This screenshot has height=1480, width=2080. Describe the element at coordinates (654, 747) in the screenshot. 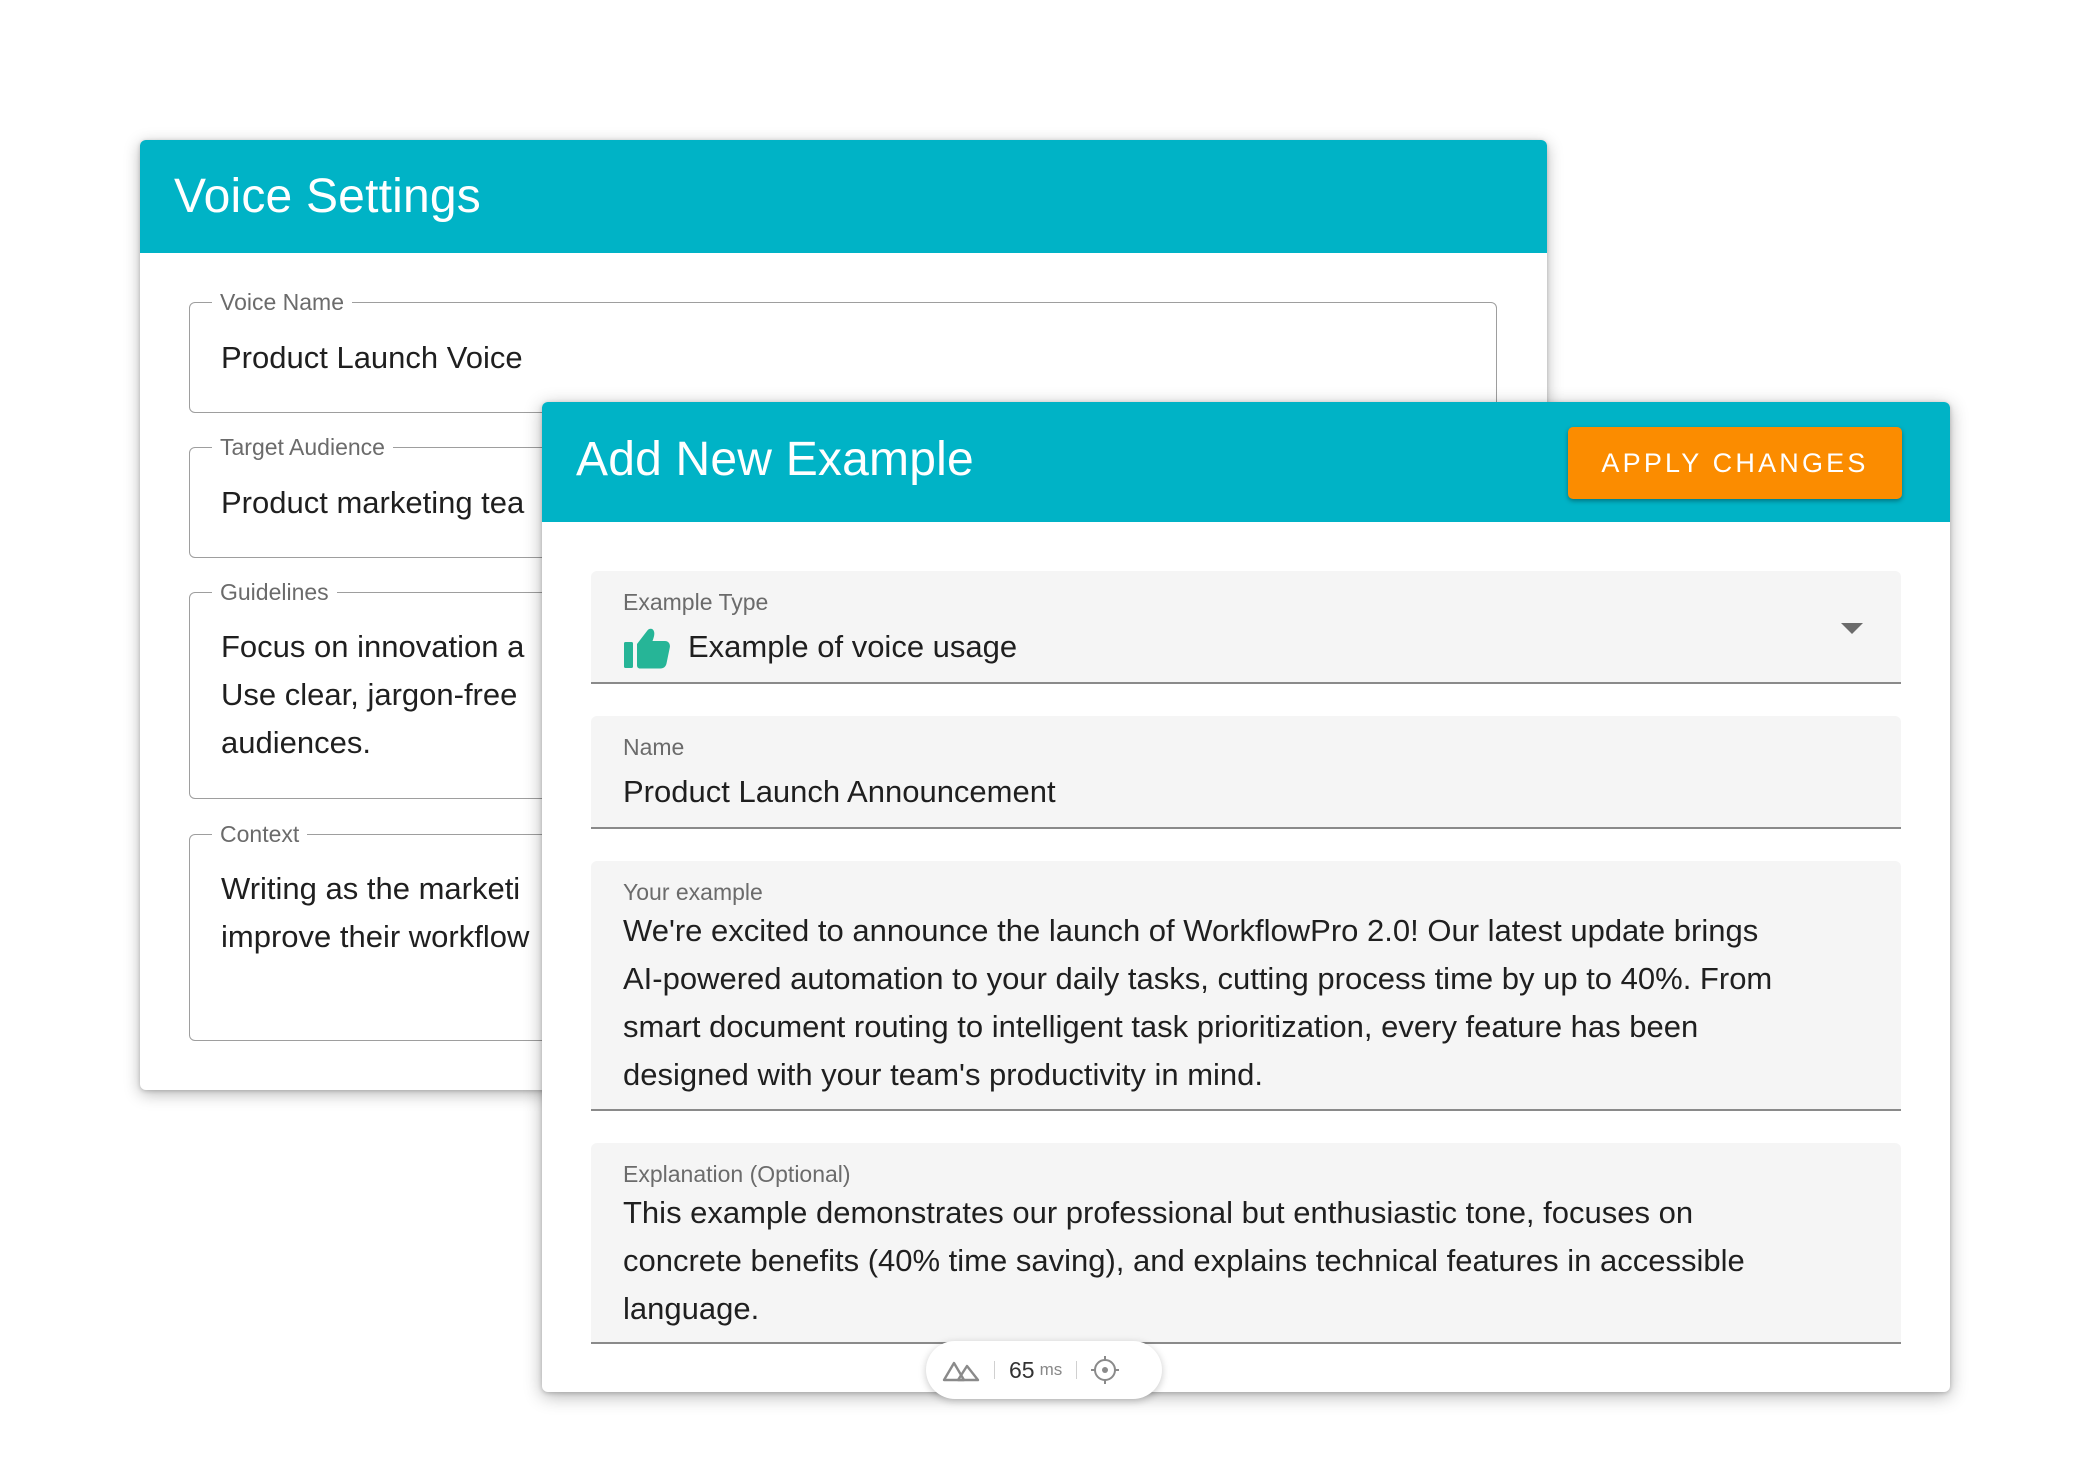

I see `name-label: Name` at that location.